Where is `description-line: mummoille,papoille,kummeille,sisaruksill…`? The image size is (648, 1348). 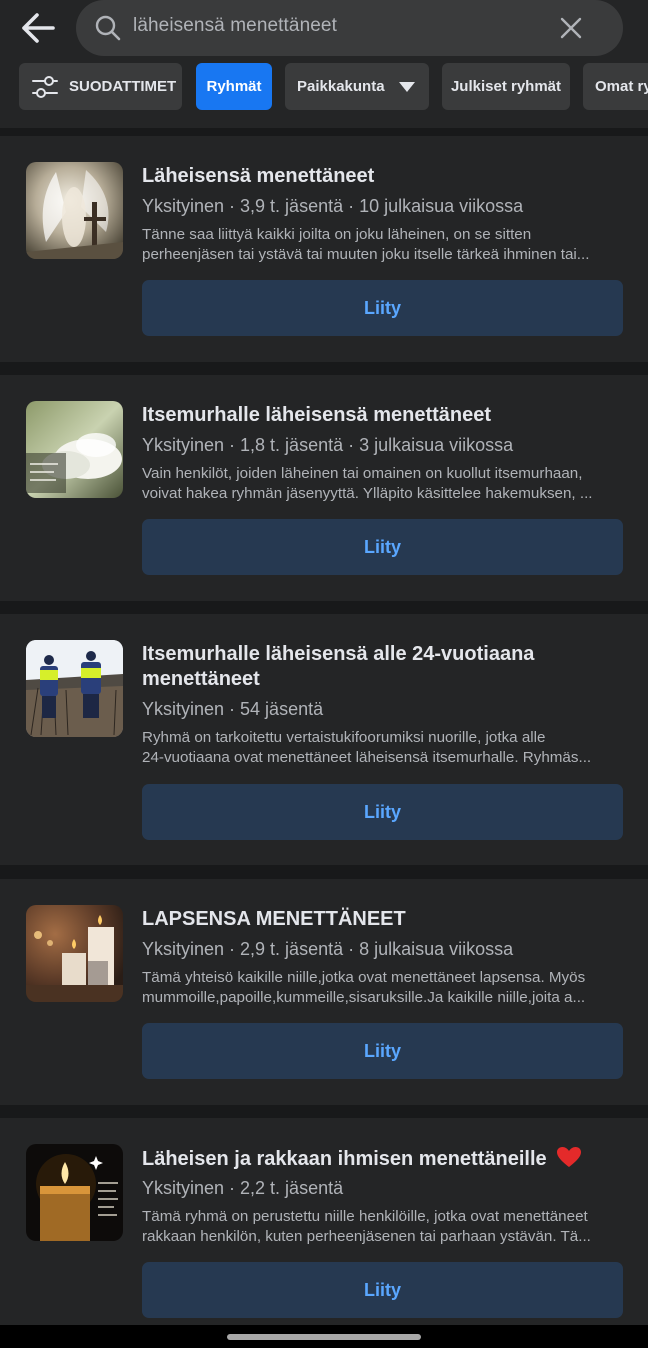 description-line: mummoille,papoille,kummeille,sisaruksill… is located at coordinates (364, 997).